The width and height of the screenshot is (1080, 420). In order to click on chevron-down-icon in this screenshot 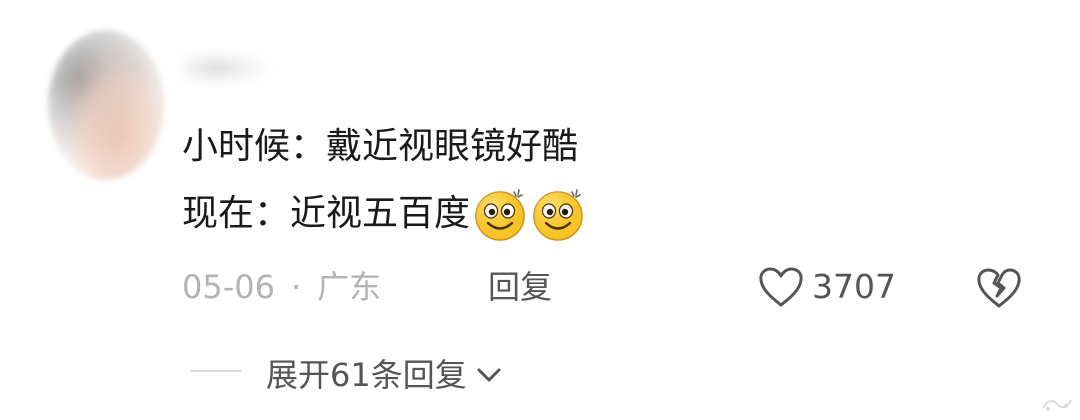, I will do `click(489, 375)`.